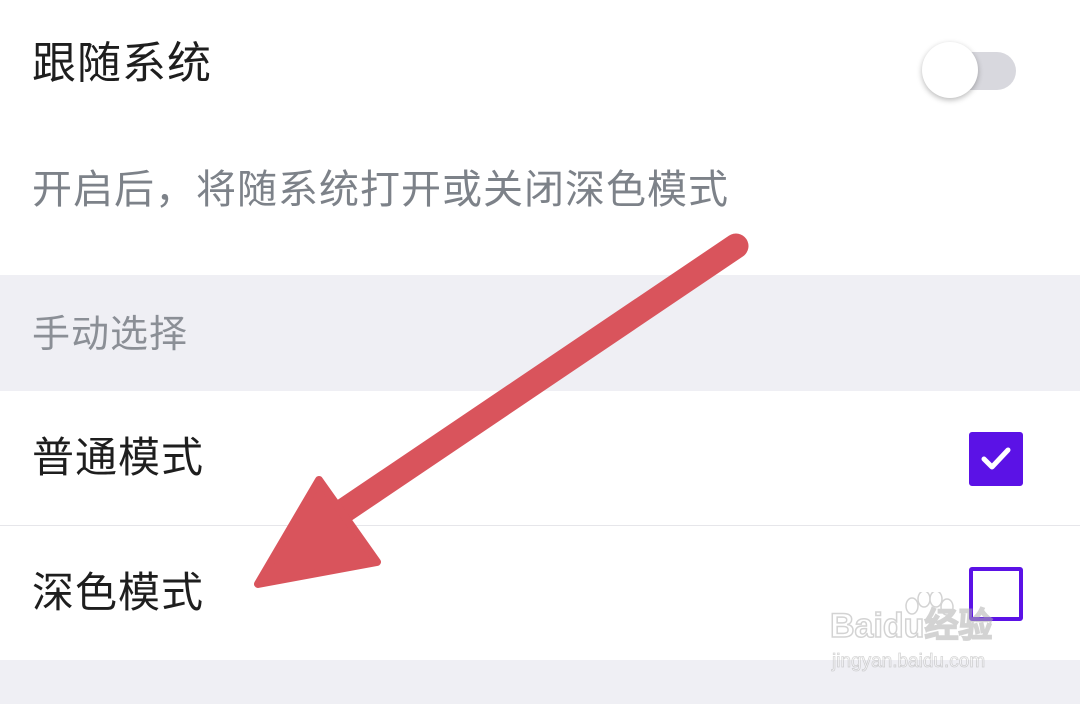 The height and width of the screenshot is (704, 1080). Describe the element at coordinates (950, 70) in the screenshot. I see `toggle-knob` at that location.